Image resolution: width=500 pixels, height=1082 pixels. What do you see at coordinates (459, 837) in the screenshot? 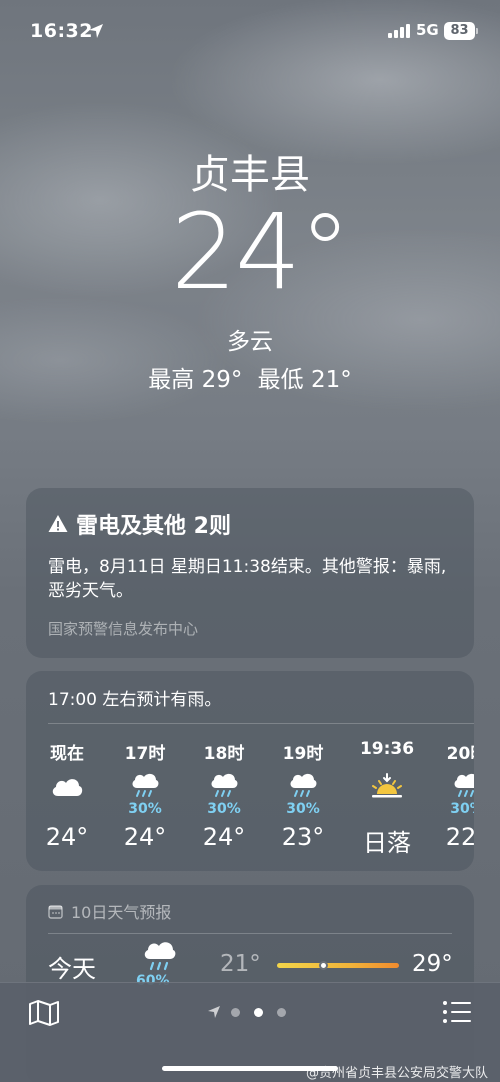
I see `hour-temp: 22°` at bounding box center [459, 837].